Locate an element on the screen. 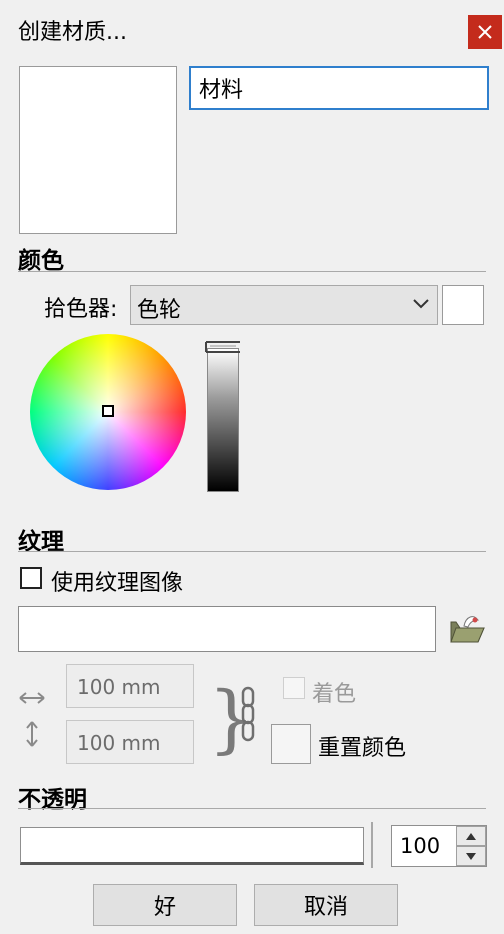  ok-button: 好 is located at coordinates (165, 905).